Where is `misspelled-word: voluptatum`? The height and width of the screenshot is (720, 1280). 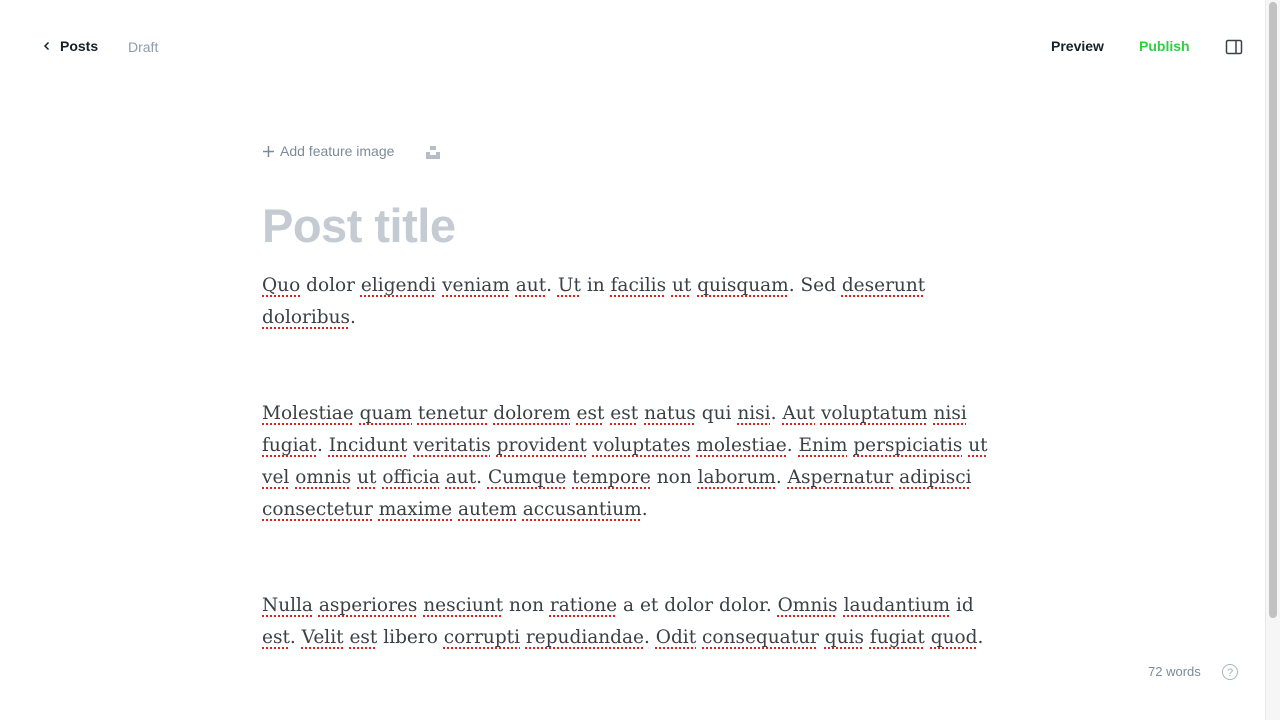 misspelled-word: voluptatum is located at coordinates (874, 413).